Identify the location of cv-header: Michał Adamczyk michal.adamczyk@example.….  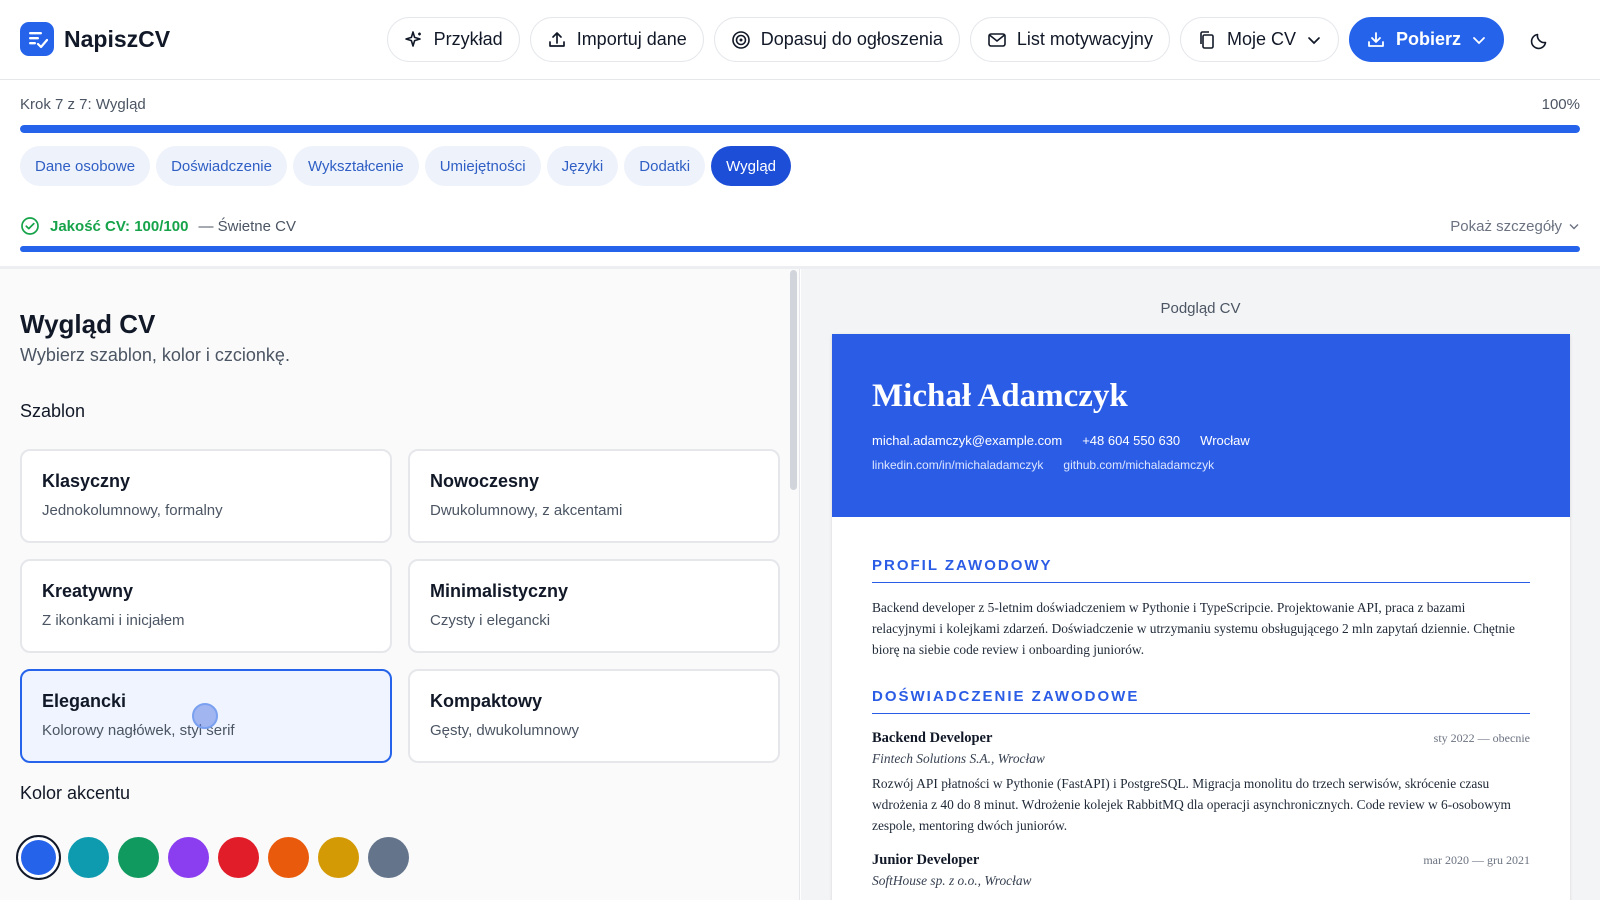
(1201, 425).